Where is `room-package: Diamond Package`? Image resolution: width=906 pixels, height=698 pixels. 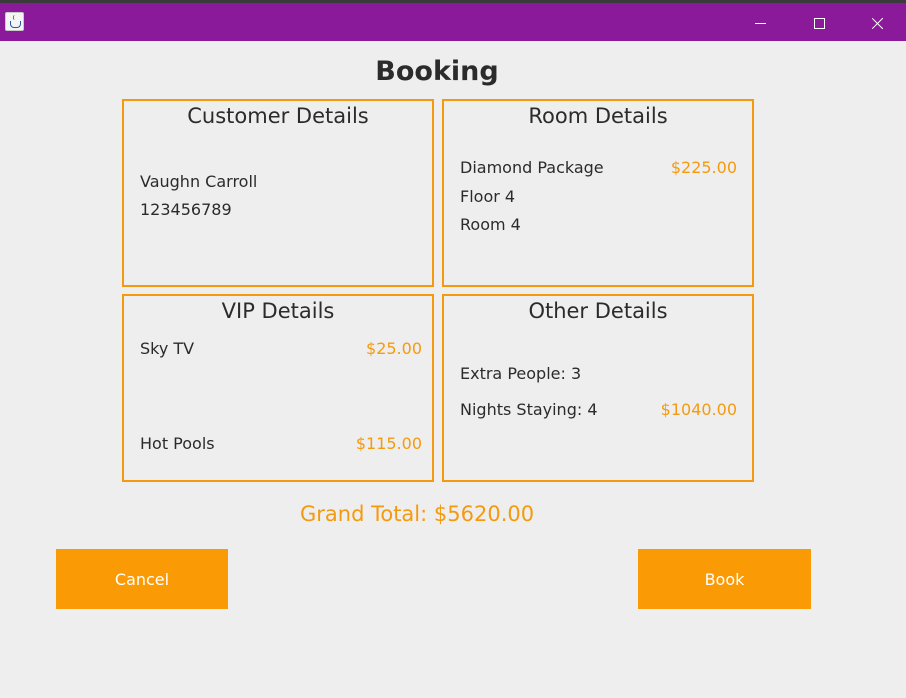
room-package: Diamond Package is located at coordinates (532, 167).